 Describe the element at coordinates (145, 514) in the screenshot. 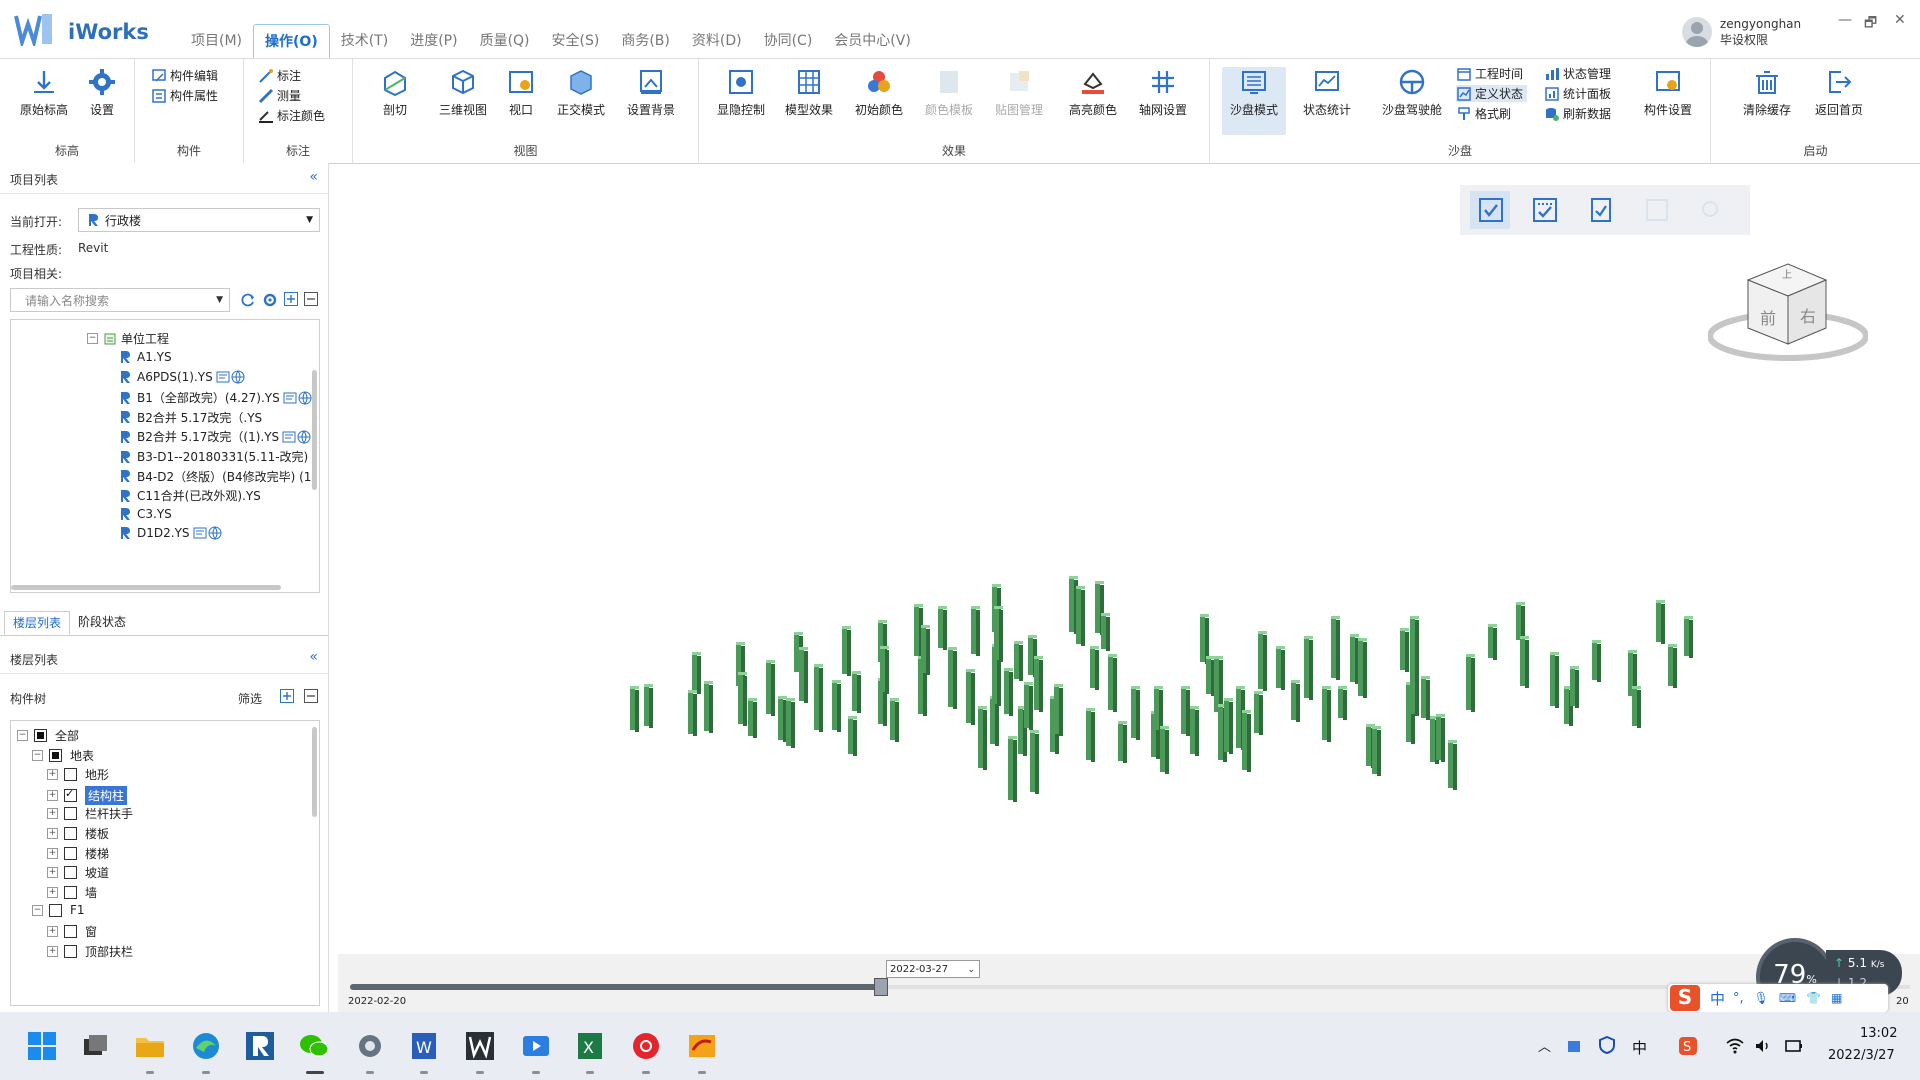

I see `project-tree-item: C3.YS` at that location.